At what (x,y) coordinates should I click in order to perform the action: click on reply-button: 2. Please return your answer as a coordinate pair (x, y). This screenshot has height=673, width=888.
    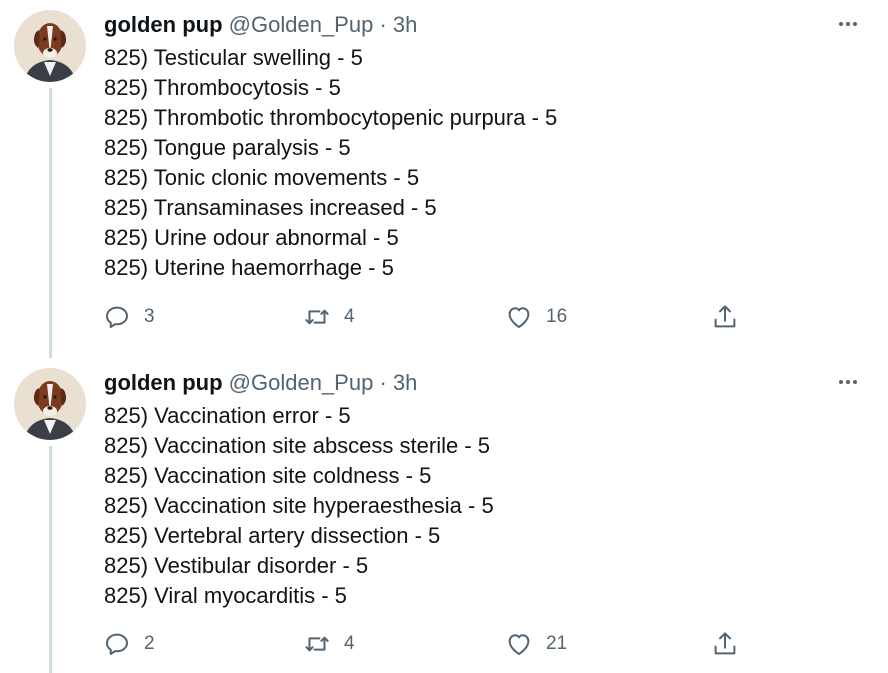
    Looking at the image, I should click on (128, 644).